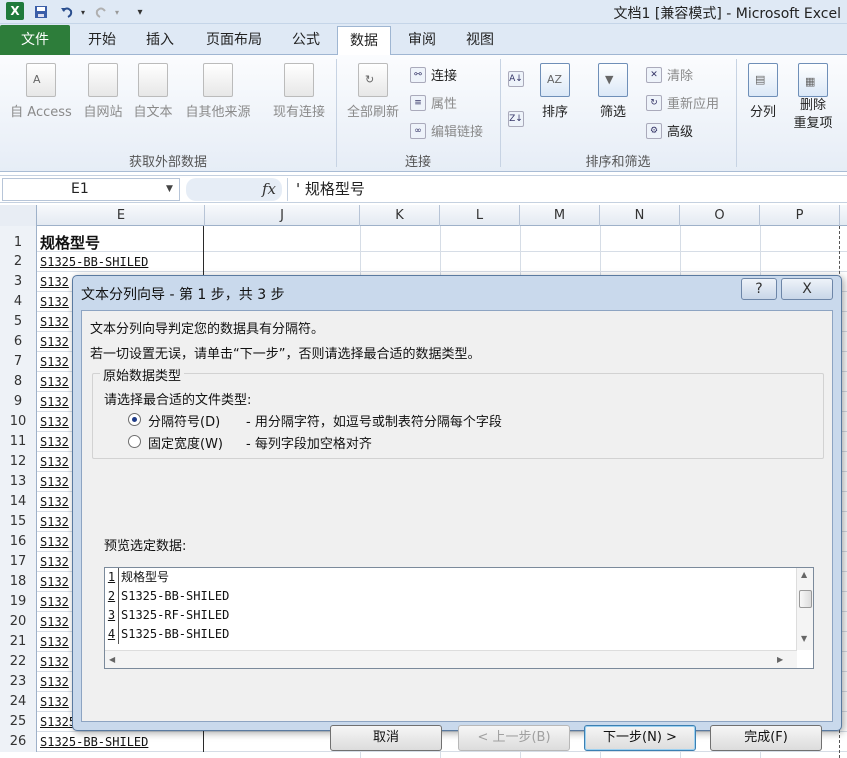 Image resolution: width=847 pixels, height=758 pixels. Describe the element at coordinates (18, 702) in the screenshot. I see `row-header: 24` at that location.